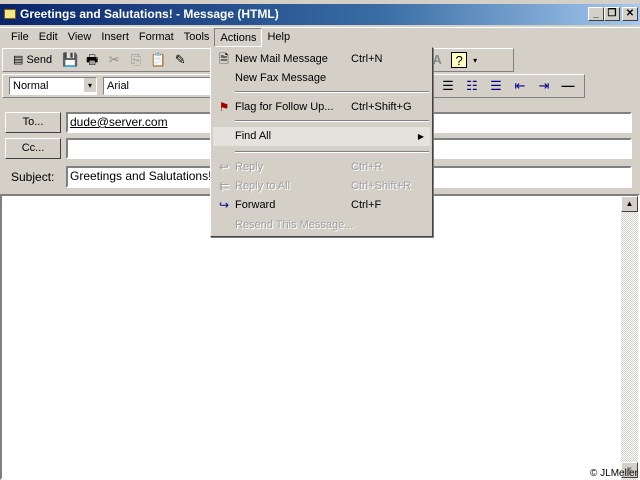 This screenshot has width=640, height=480. What do you see at coordinates (224, 167) in the screenshot?
I see `reply-icon: ↩` at bounding box center [224, 167].